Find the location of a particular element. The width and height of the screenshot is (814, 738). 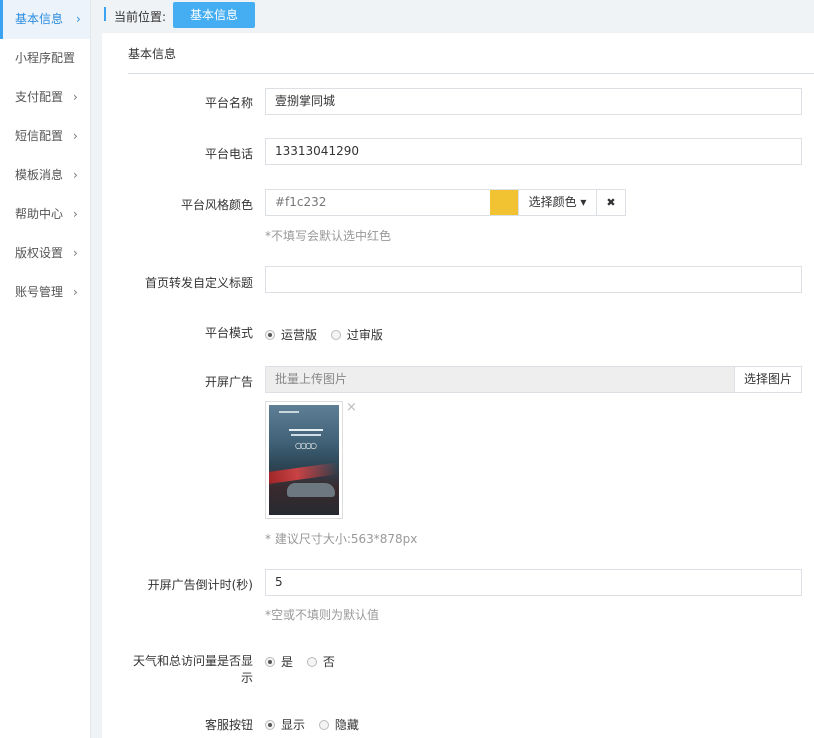

countdown-hint: *空或不填则为默认值 is located at coordinates (322, 615).